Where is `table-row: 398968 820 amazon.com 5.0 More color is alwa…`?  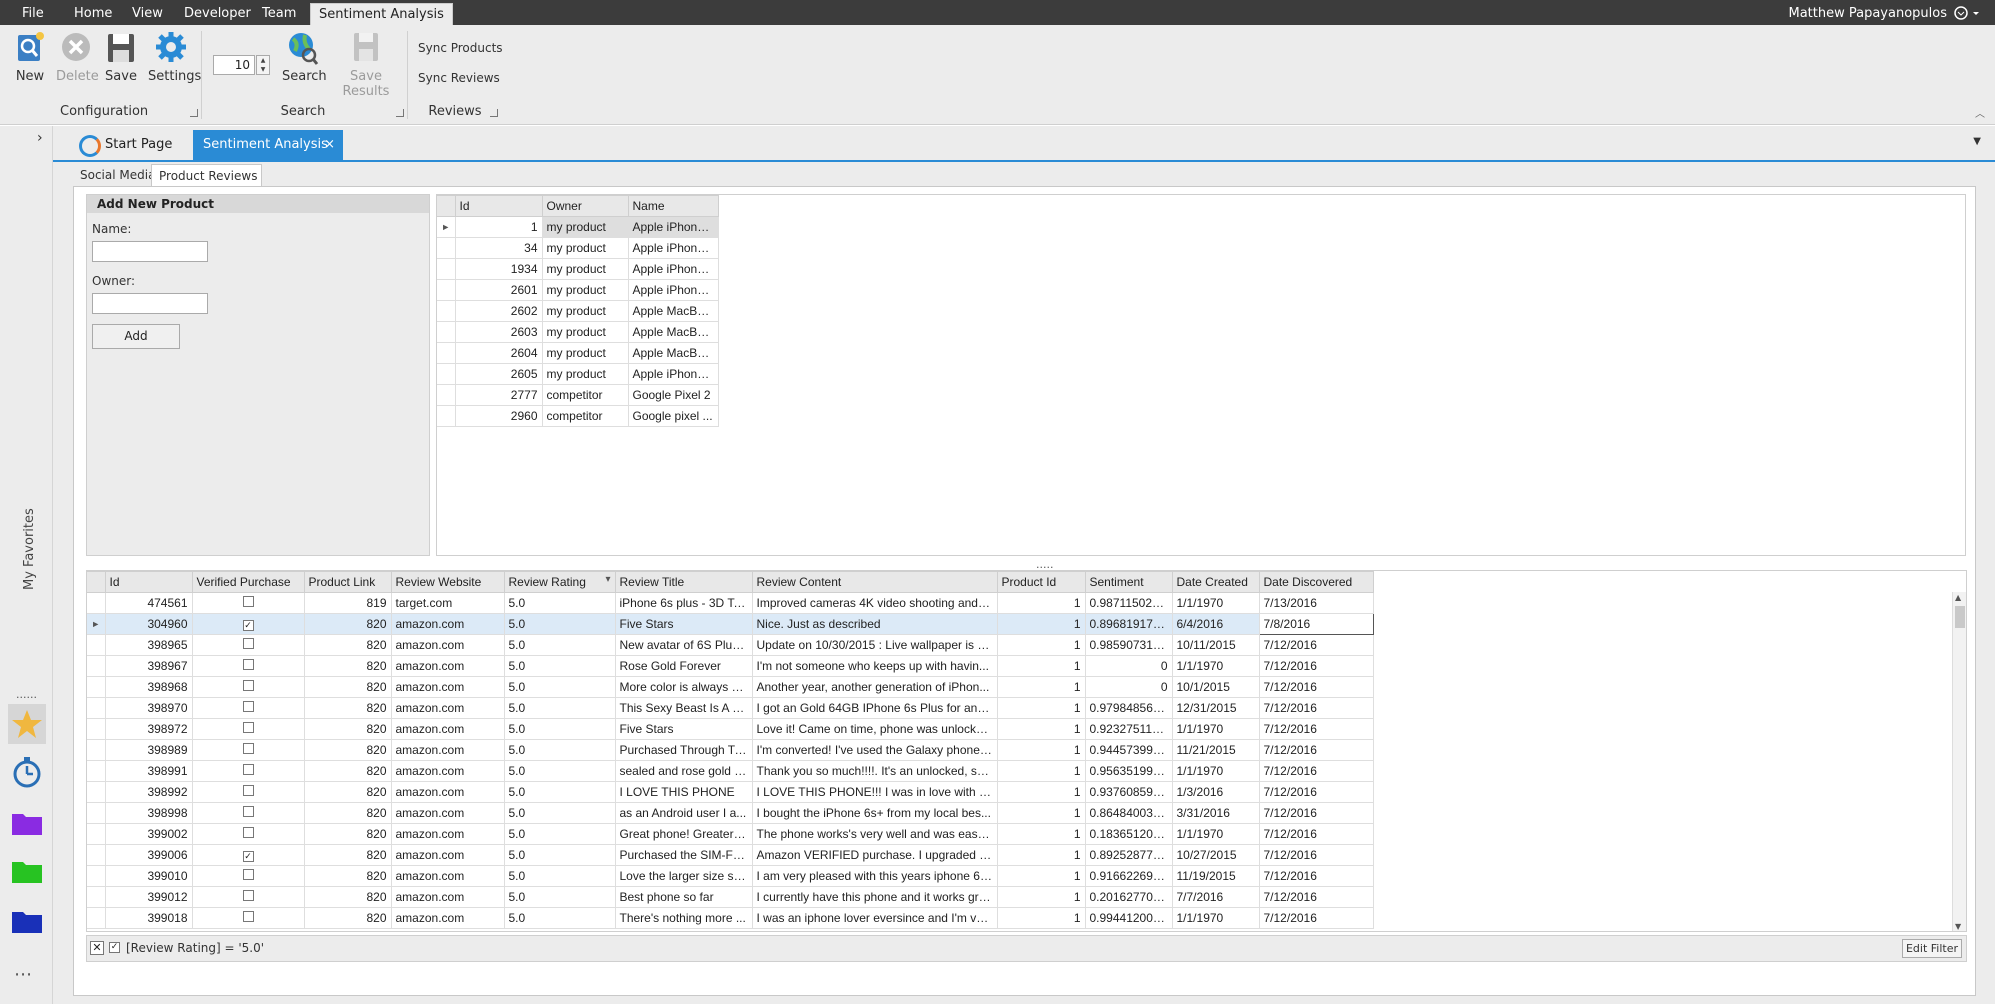 table-row: 398968 820 amazon.com 5.0 More color is alwa… is located at coordinates (730, 687).